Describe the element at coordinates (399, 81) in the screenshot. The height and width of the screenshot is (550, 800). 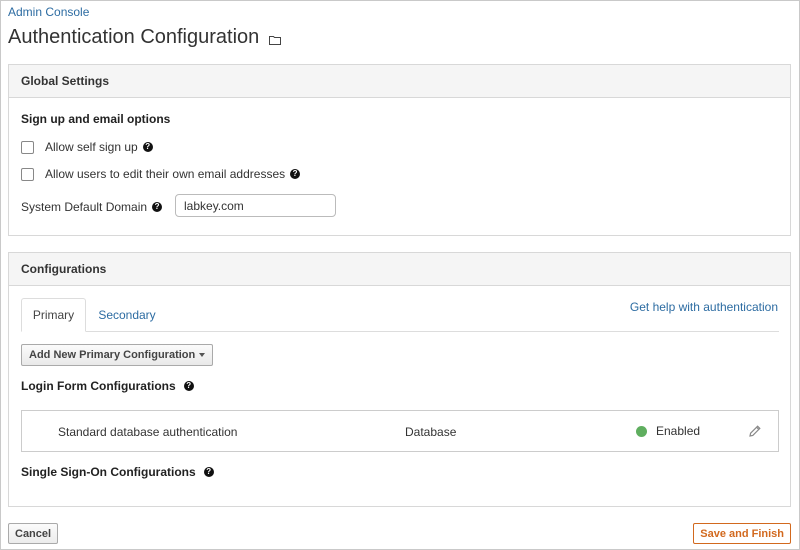
I see `global-settings-header: Global Settings` at that location.